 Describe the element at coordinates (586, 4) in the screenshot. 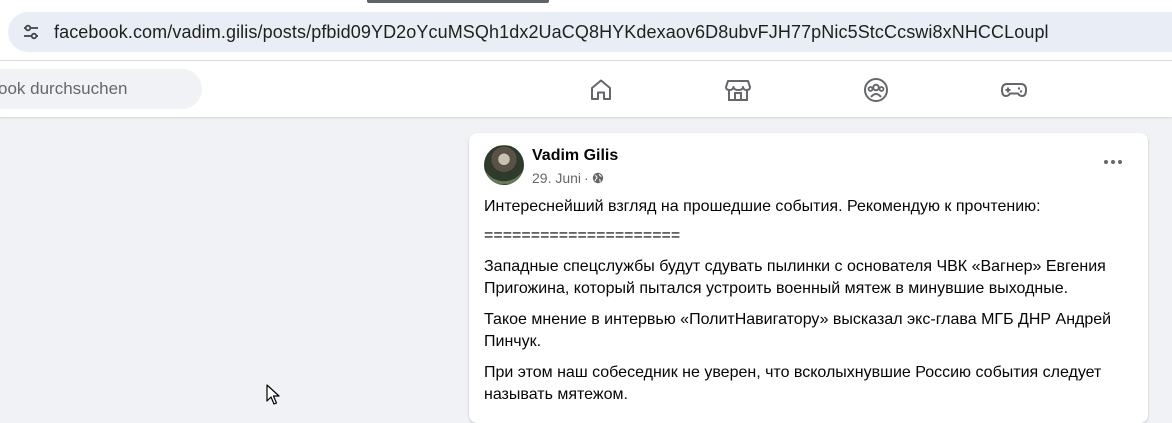

I see `tab-strip` at that location.